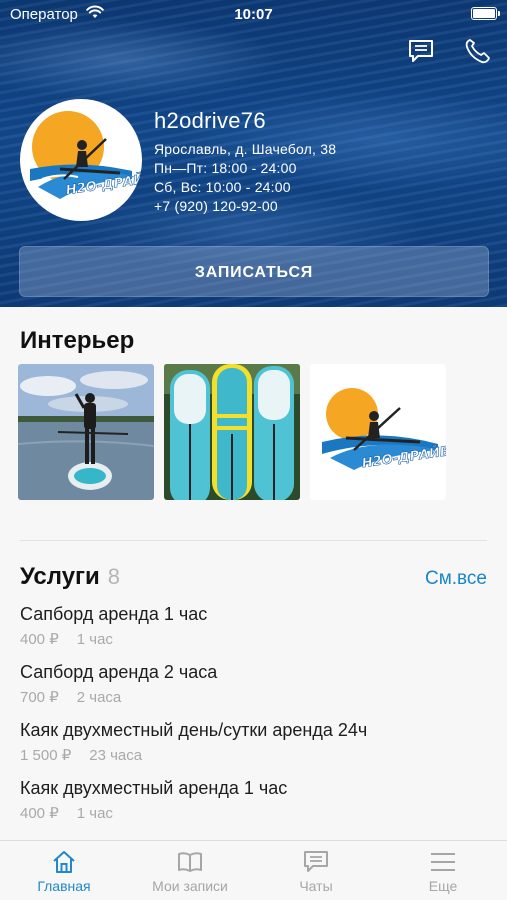 The height and width of the screenshot is (900, 507). What do you see at coordinates (64, 862) in the screenshot?
I see `home-icon` at bounding box center [64, 862].